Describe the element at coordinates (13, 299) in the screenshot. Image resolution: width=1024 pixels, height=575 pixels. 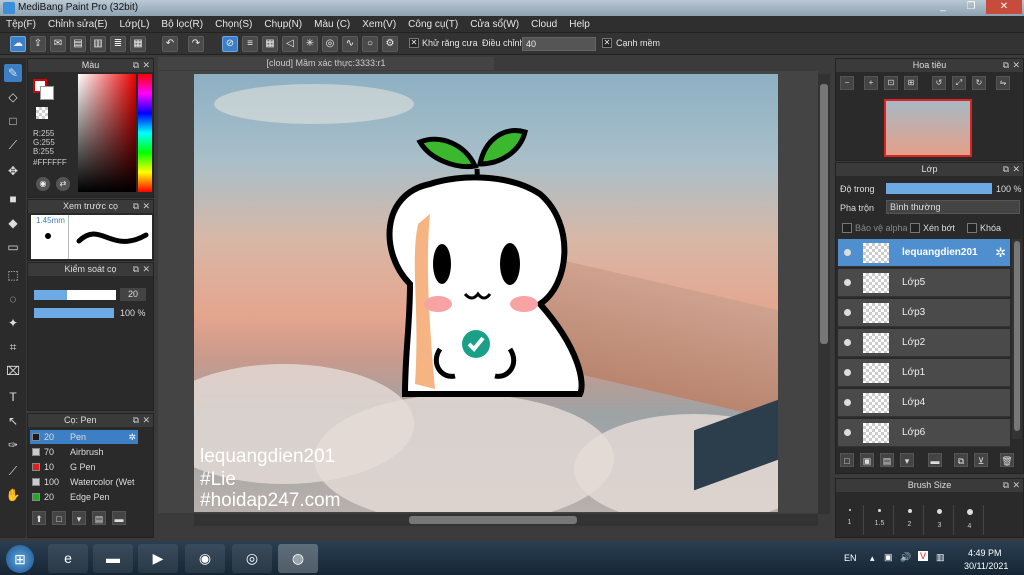
I see `lasso-icon: ◌` at that location.